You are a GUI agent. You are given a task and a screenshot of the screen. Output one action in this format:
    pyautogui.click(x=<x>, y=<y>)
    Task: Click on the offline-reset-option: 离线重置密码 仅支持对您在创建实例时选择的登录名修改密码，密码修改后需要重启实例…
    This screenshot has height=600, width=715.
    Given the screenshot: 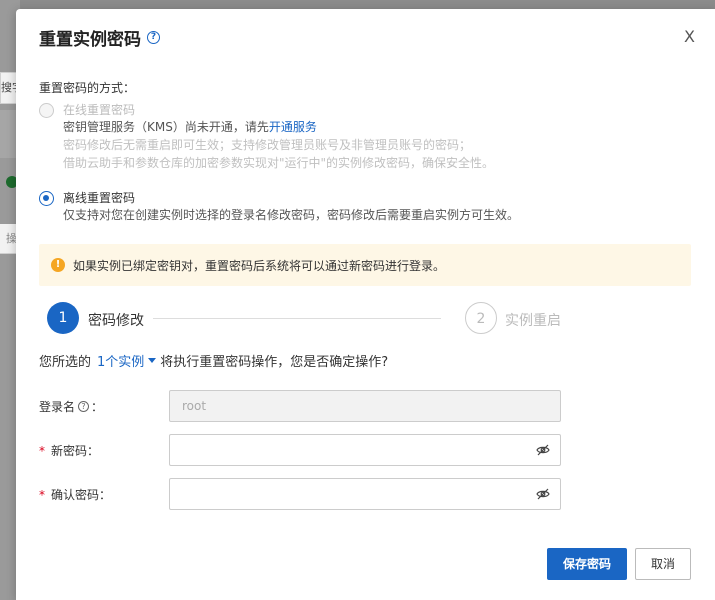 What is the action you would take?
    pyautogui.click(x=279, y=207)
    